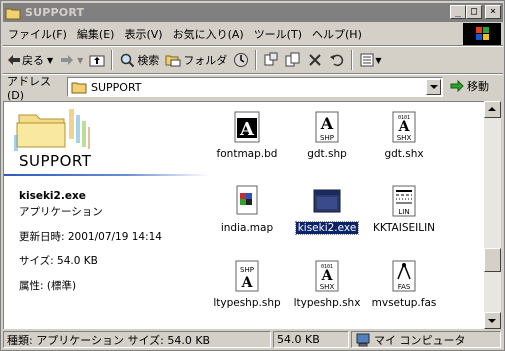 The height and width of the screenshot is (351, 505). I want to click on history-button, so click(241, 60).